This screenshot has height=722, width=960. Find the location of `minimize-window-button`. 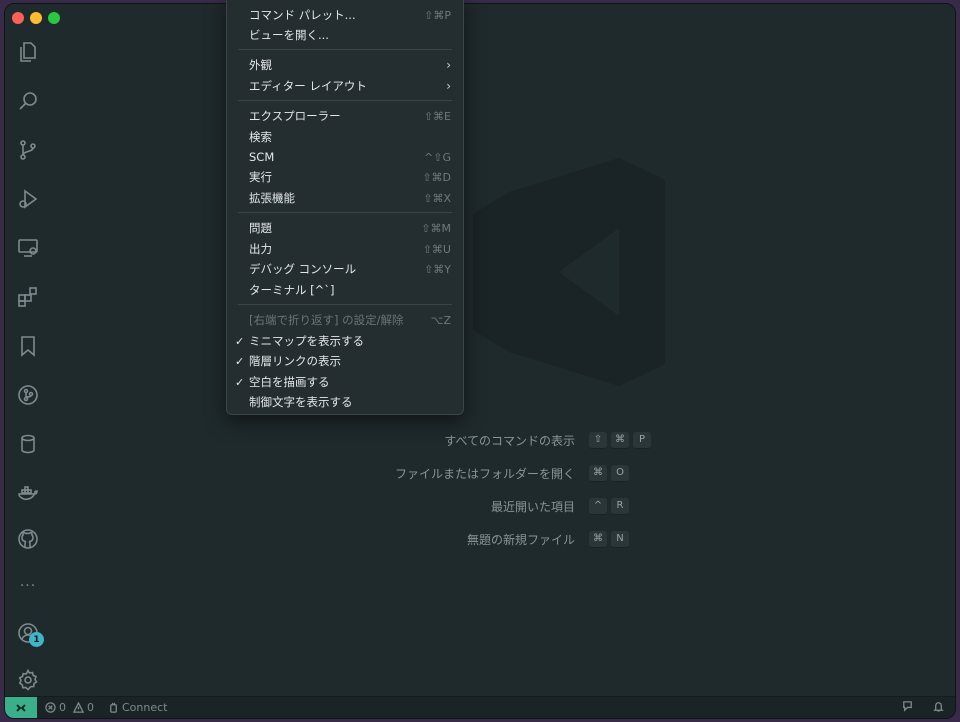

minimize-window-button is located at coordinates (36, 18).